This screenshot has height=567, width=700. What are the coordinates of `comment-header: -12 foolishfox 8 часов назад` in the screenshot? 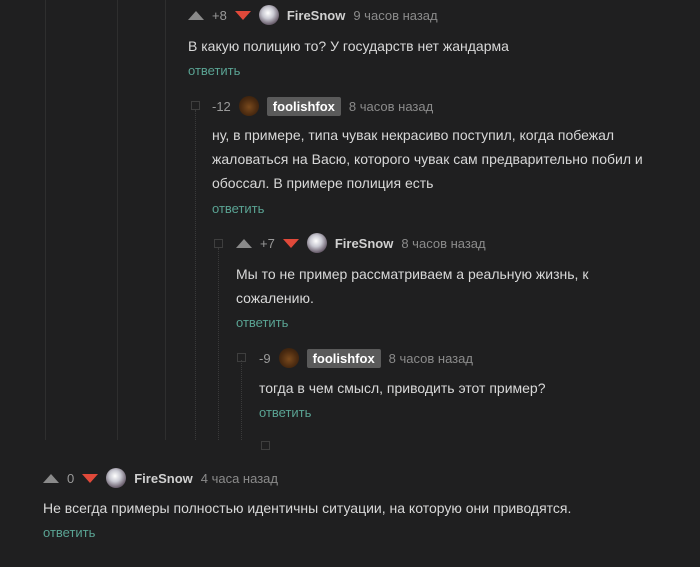 It's located at (326, 106).